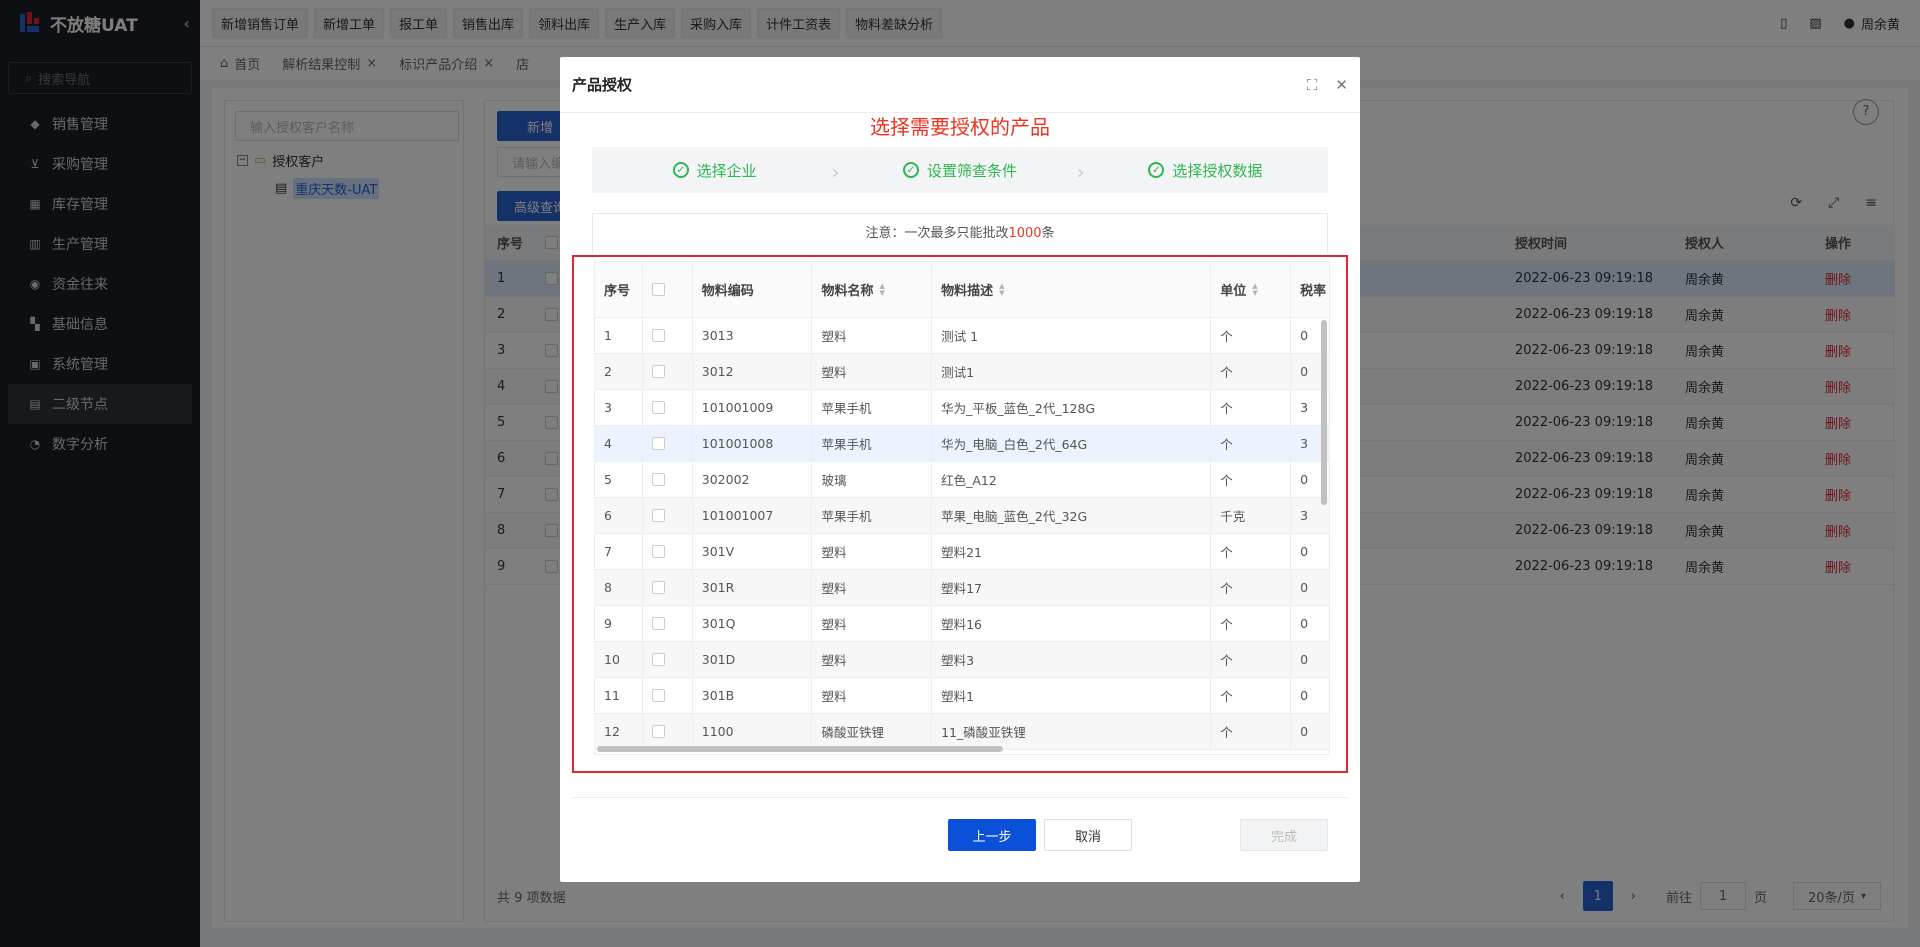 The height and width of the screenshot is (947, 1920). Describe the element at coordinates (1312, 85) in the screenshot. I see `maximize-icon: ⛶` at that location.